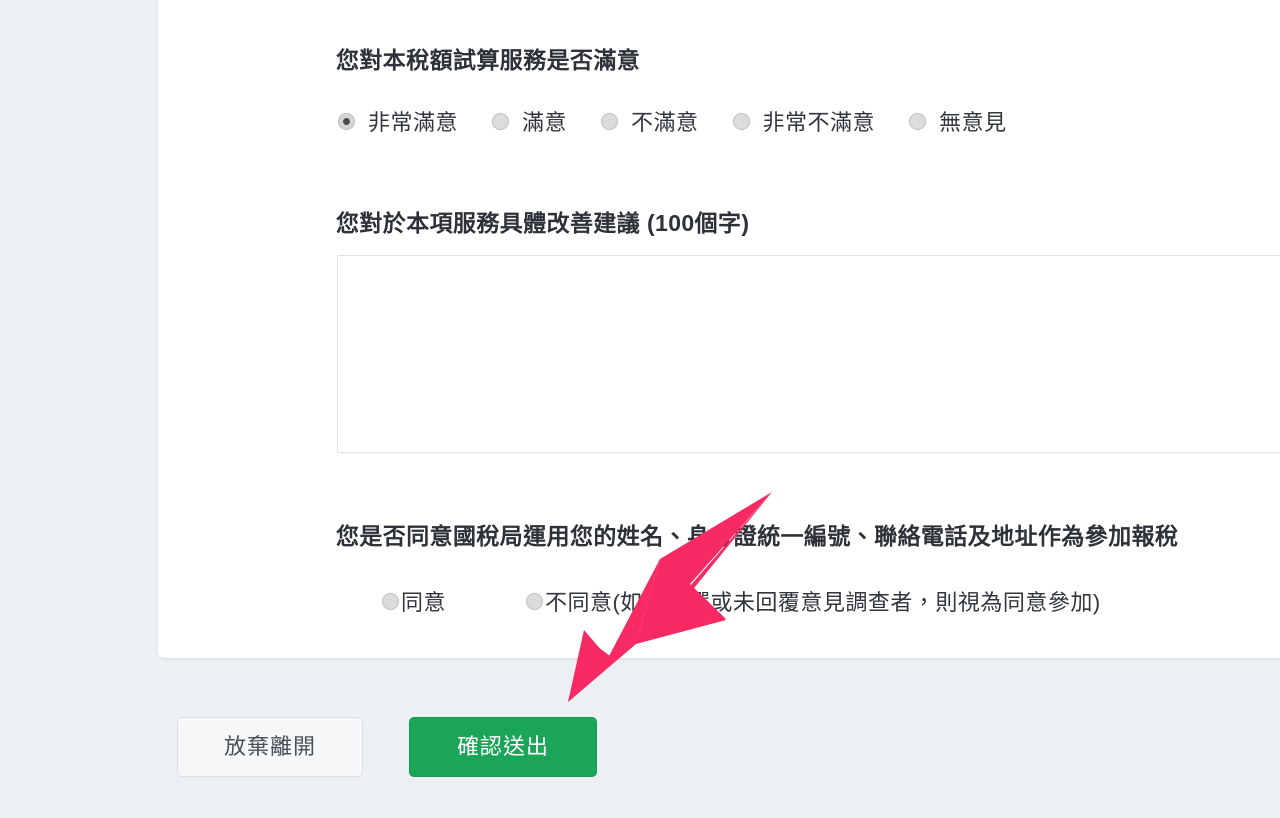  I want to click on consent-options-group: 同意 不同意 (如未勾選或未回覆意見調查者，則視為同意參加), so click(741, 601).